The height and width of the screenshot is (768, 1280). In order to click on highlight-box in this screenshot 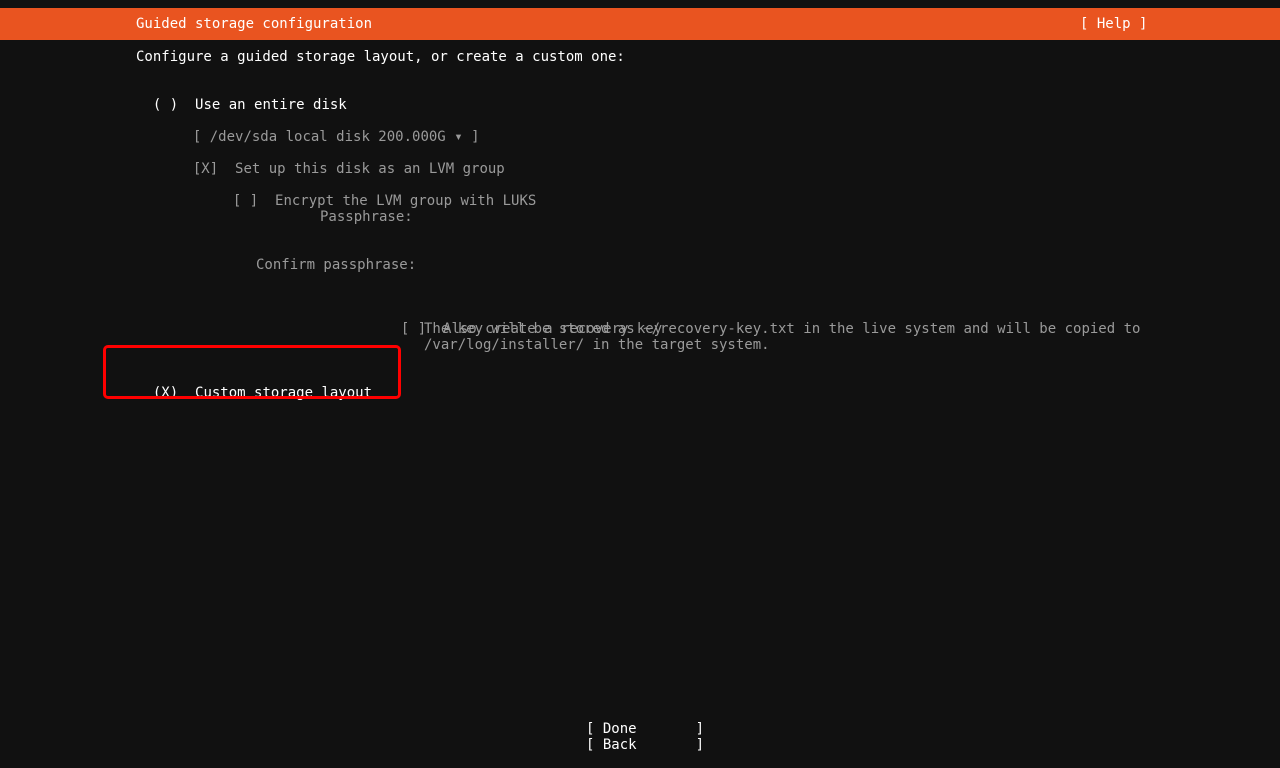, I will do `click(252, 372)`.